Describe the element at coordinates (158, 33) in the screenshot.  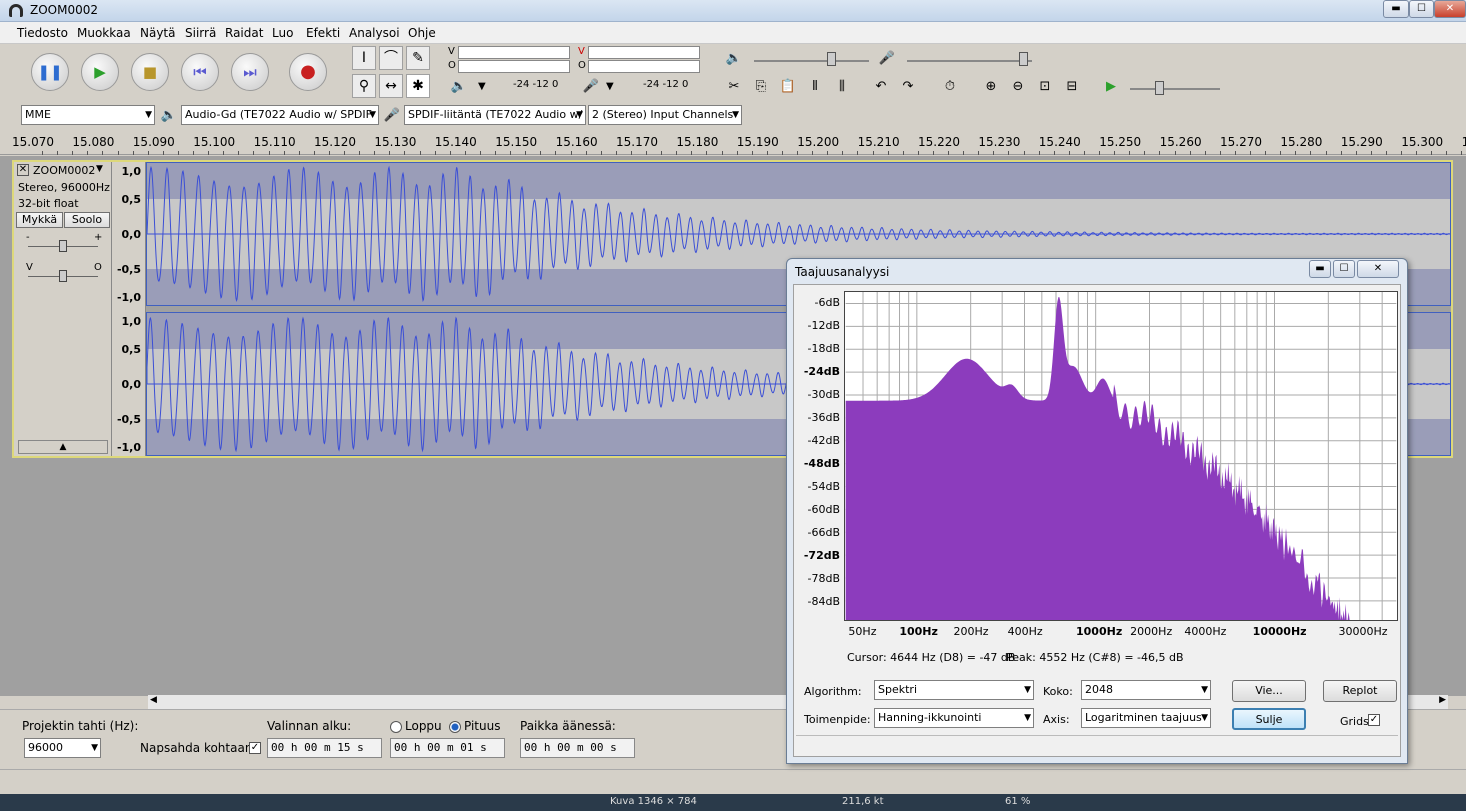
I see `menu-nayta: Näytä` at that location.